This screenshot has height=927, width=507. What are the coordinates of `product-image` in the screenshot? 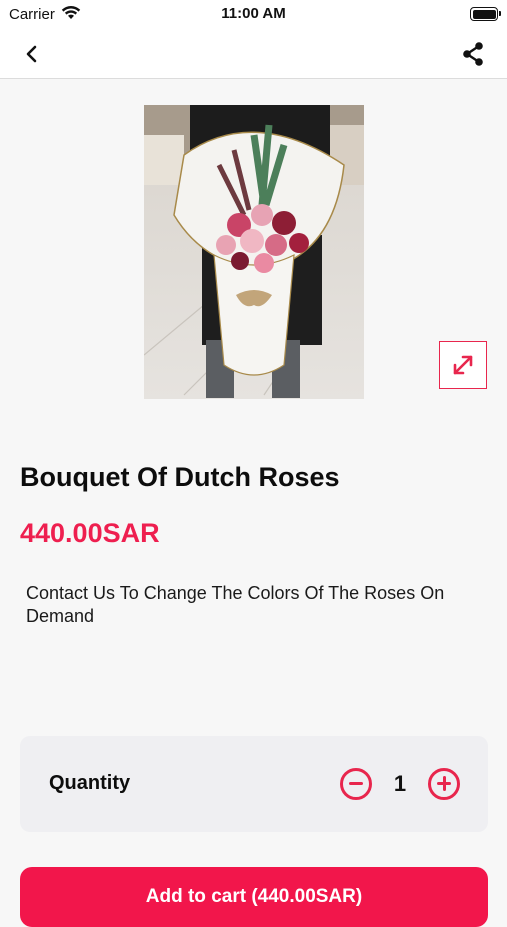 It's located at (254, 252).